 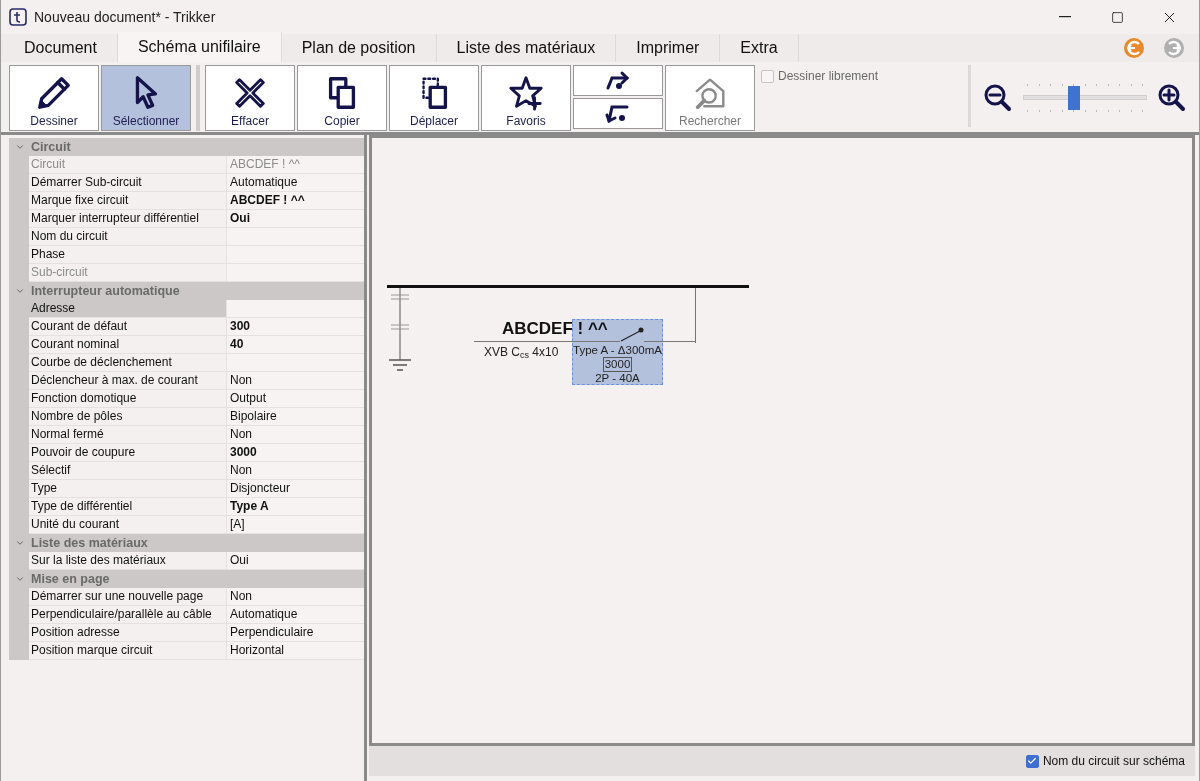 What do you see at coordinates (89, 543) in the screenshot?
I see `group-title: Liste des matériaux` at bounding box center [89, 543].